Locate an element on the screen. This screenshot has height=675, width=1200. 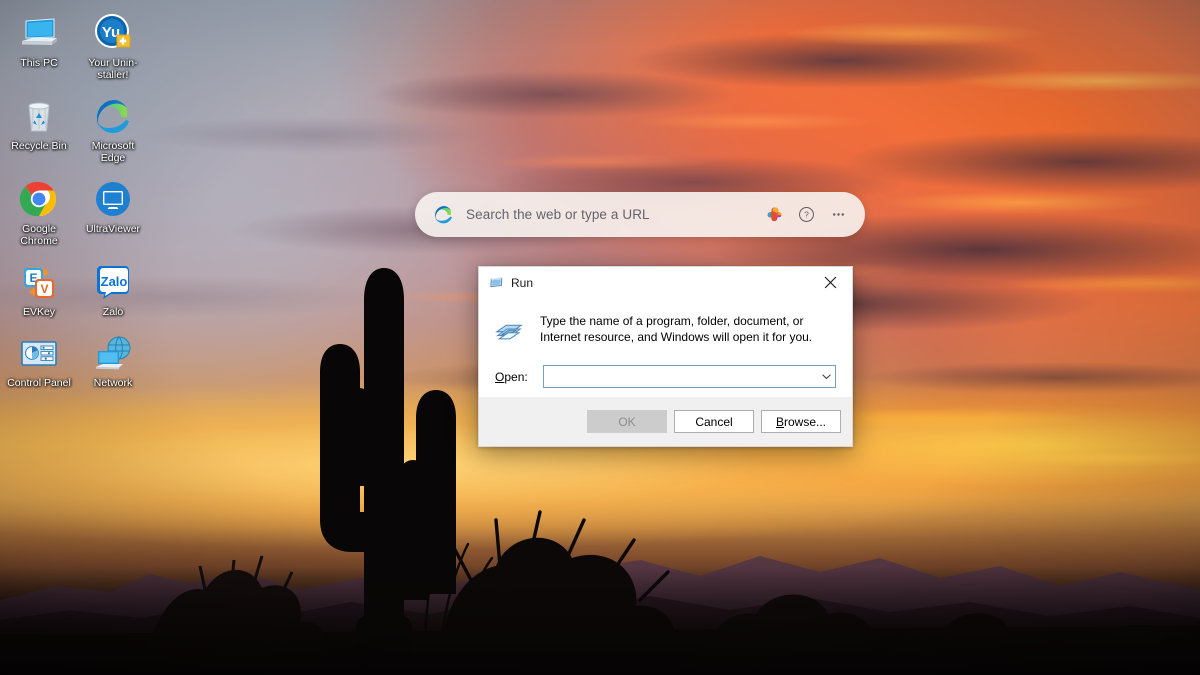
more-options-icon is located at coordinates (838, 215).